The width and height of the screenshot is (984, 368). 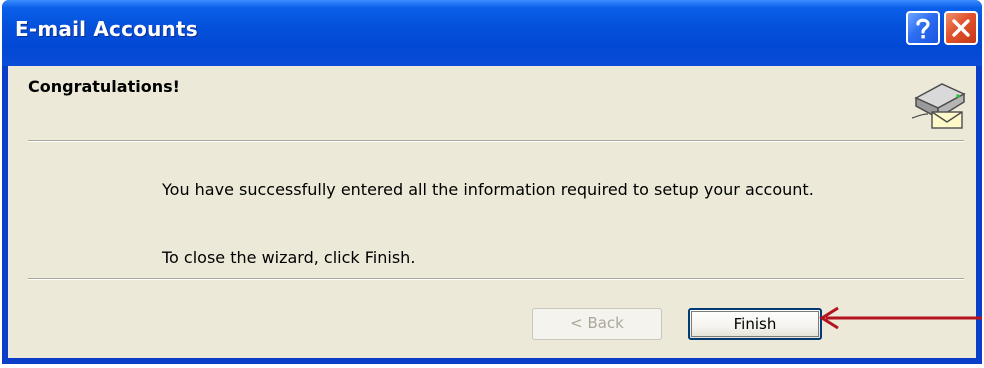 What do you see at coordinates (755, 324) in the screenshot?
I see `finish-button: Finish` at bounding box center [755, 324].